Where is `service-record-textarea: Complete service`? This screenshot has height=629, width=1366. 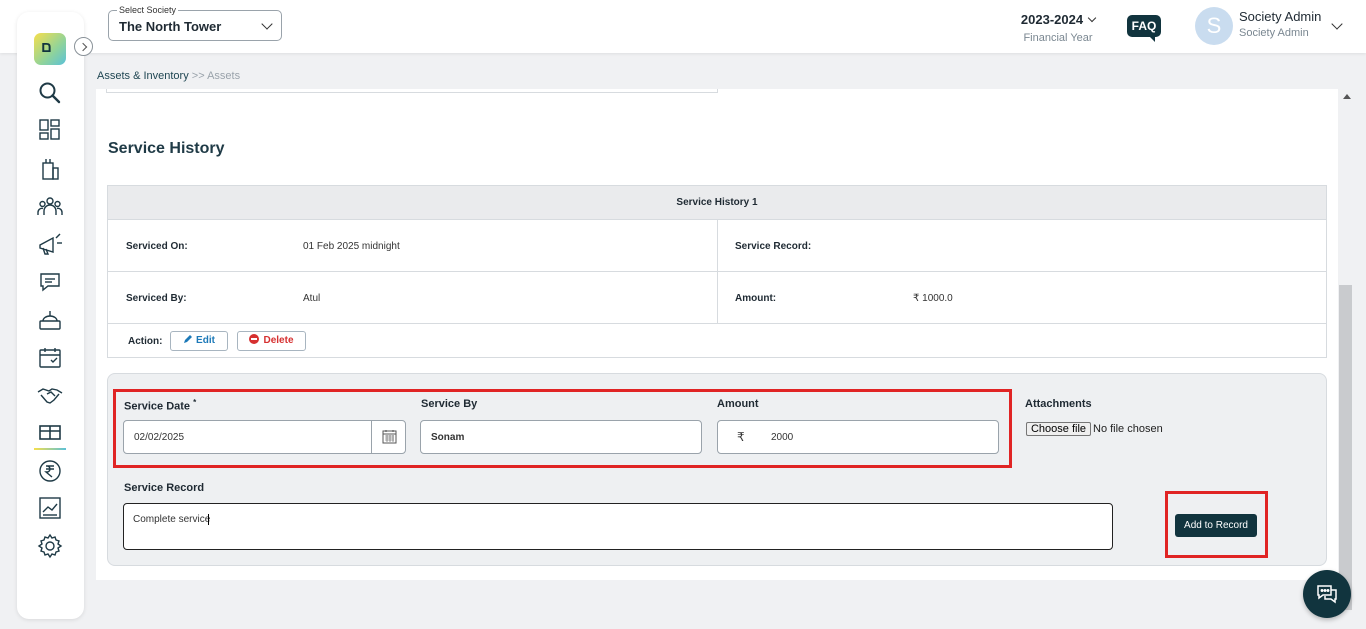
service-record-textarea: Complete service is located at coordinates (618, 526).